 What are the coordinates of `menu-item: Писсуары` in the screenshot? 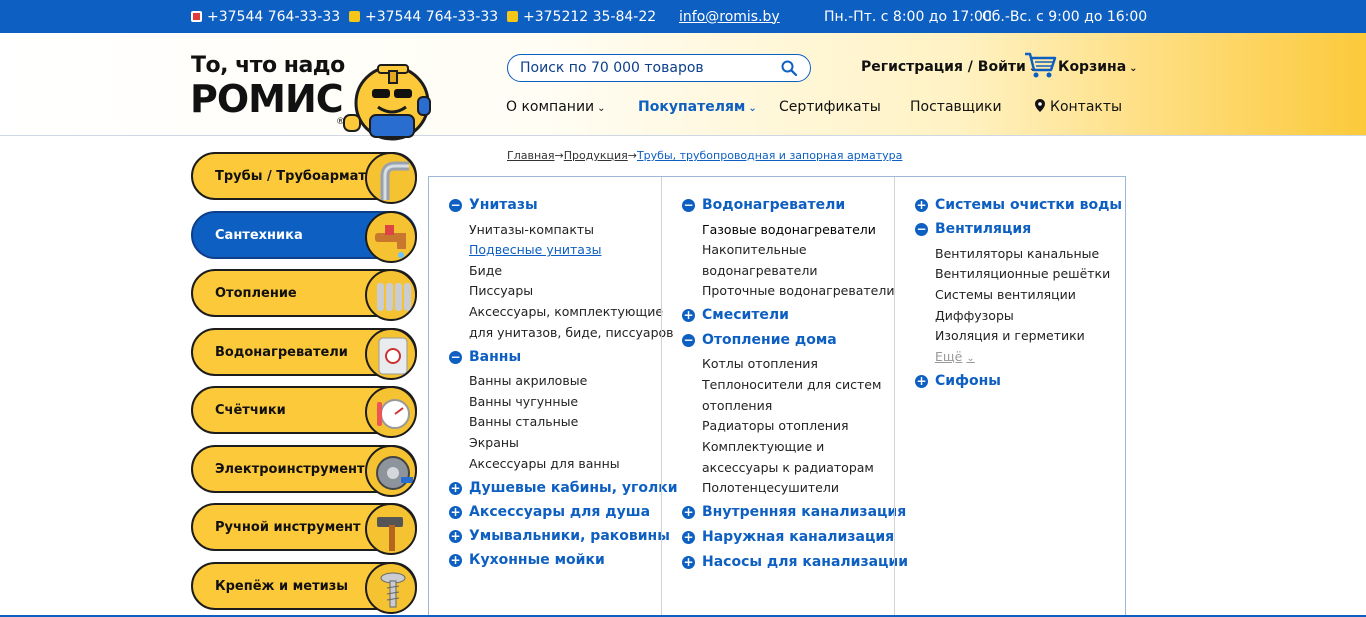 It's located at (501, 290).